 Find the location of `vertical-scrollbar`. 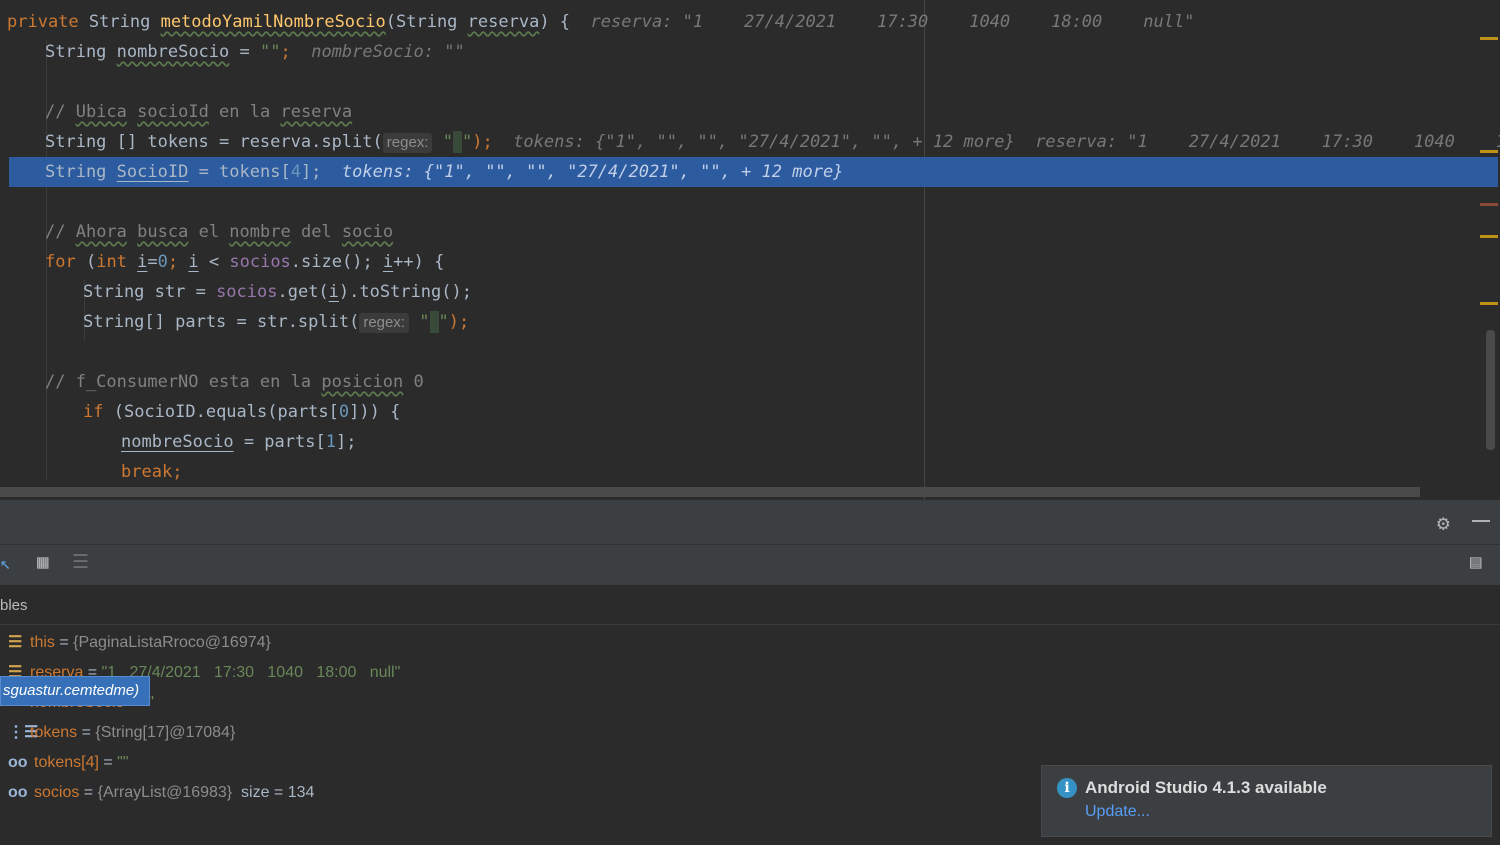

vertical-scrollbar is located at coordinates (1490, 390).